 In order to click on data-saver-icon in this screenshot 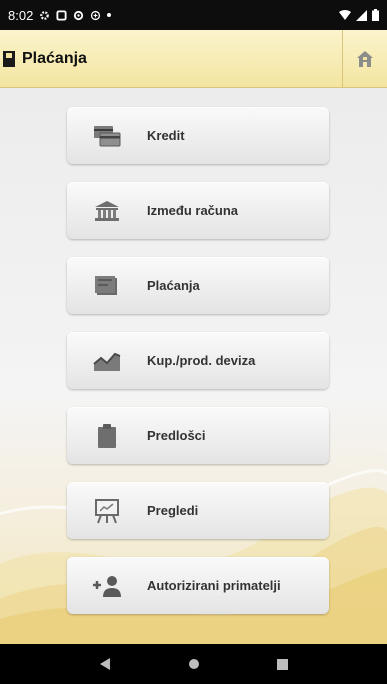, I will do `click(96, 15)`.